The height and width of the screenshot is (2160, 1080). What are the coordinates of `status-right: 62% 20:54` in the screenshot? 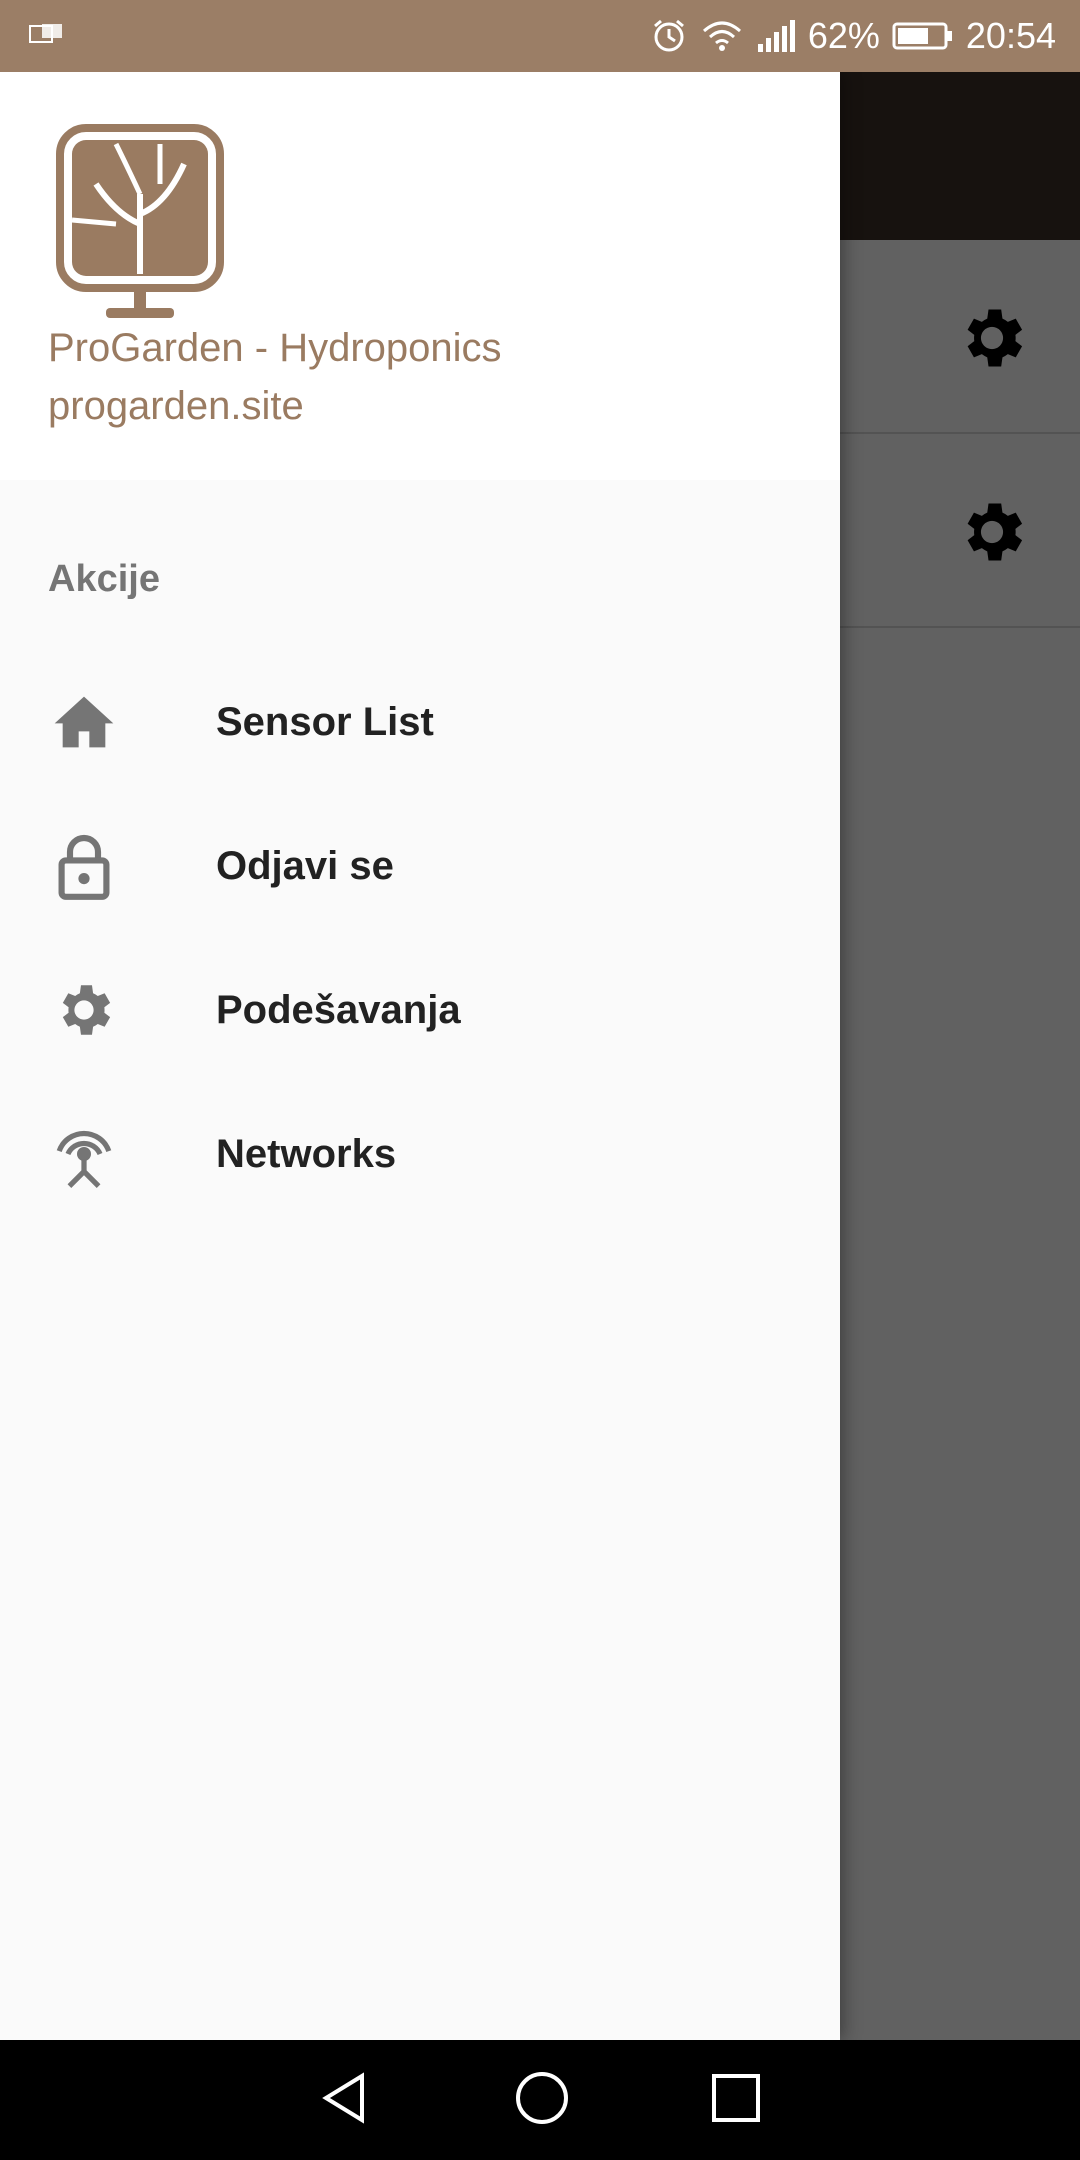 It's located at (853, 36).